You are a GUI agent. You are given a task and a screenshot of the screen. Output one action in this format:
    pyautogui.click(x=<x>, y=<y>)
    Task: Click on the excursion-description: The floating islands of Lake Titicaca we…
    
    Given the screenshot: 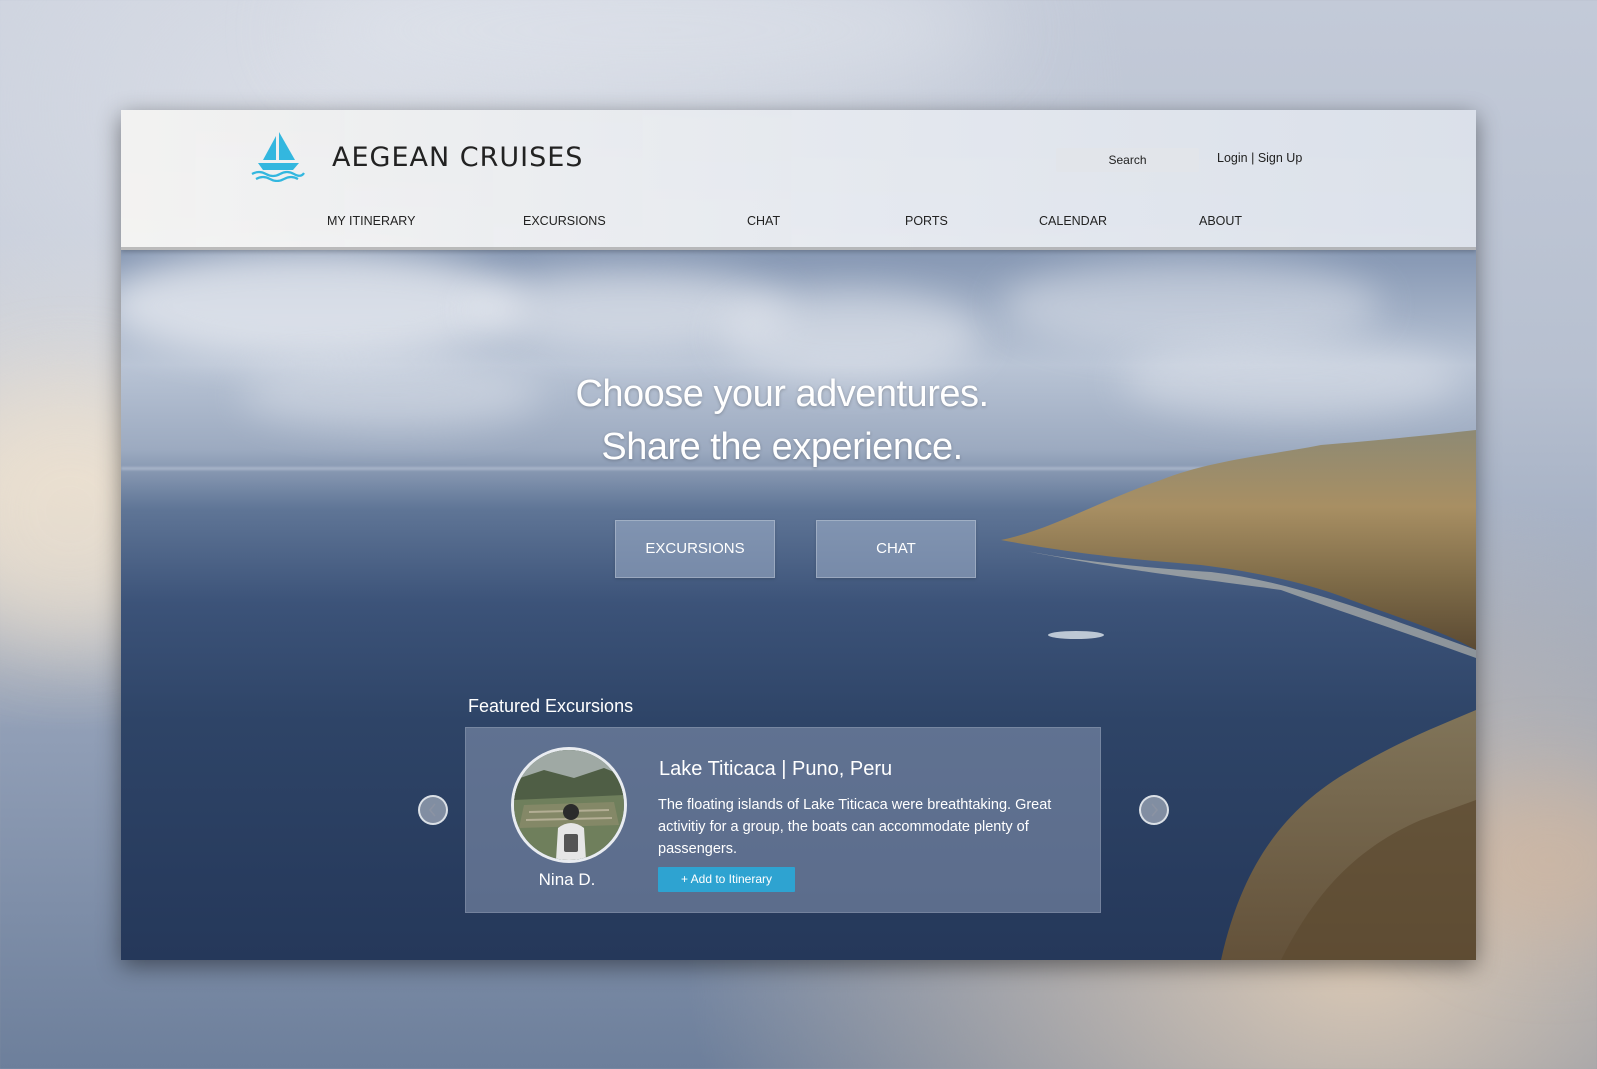 What is the action you would take?
    pyautogui.click(x=855, y=827)
    